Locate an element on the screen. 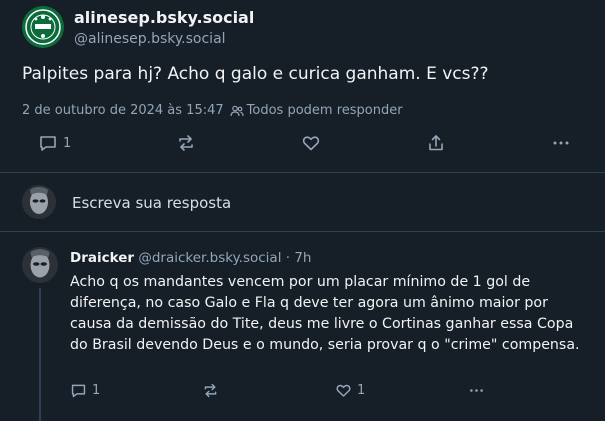 Image resolution: width=605 pixels, height=421 pixels. like-button: 1 is located at coordinates (350, 390).